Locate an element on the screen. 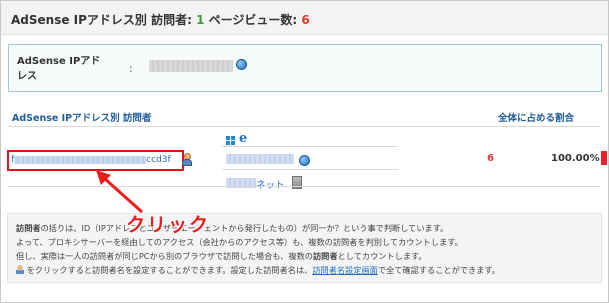  visitor-id-link: f ccd3f is located at coordinates (94, 160).